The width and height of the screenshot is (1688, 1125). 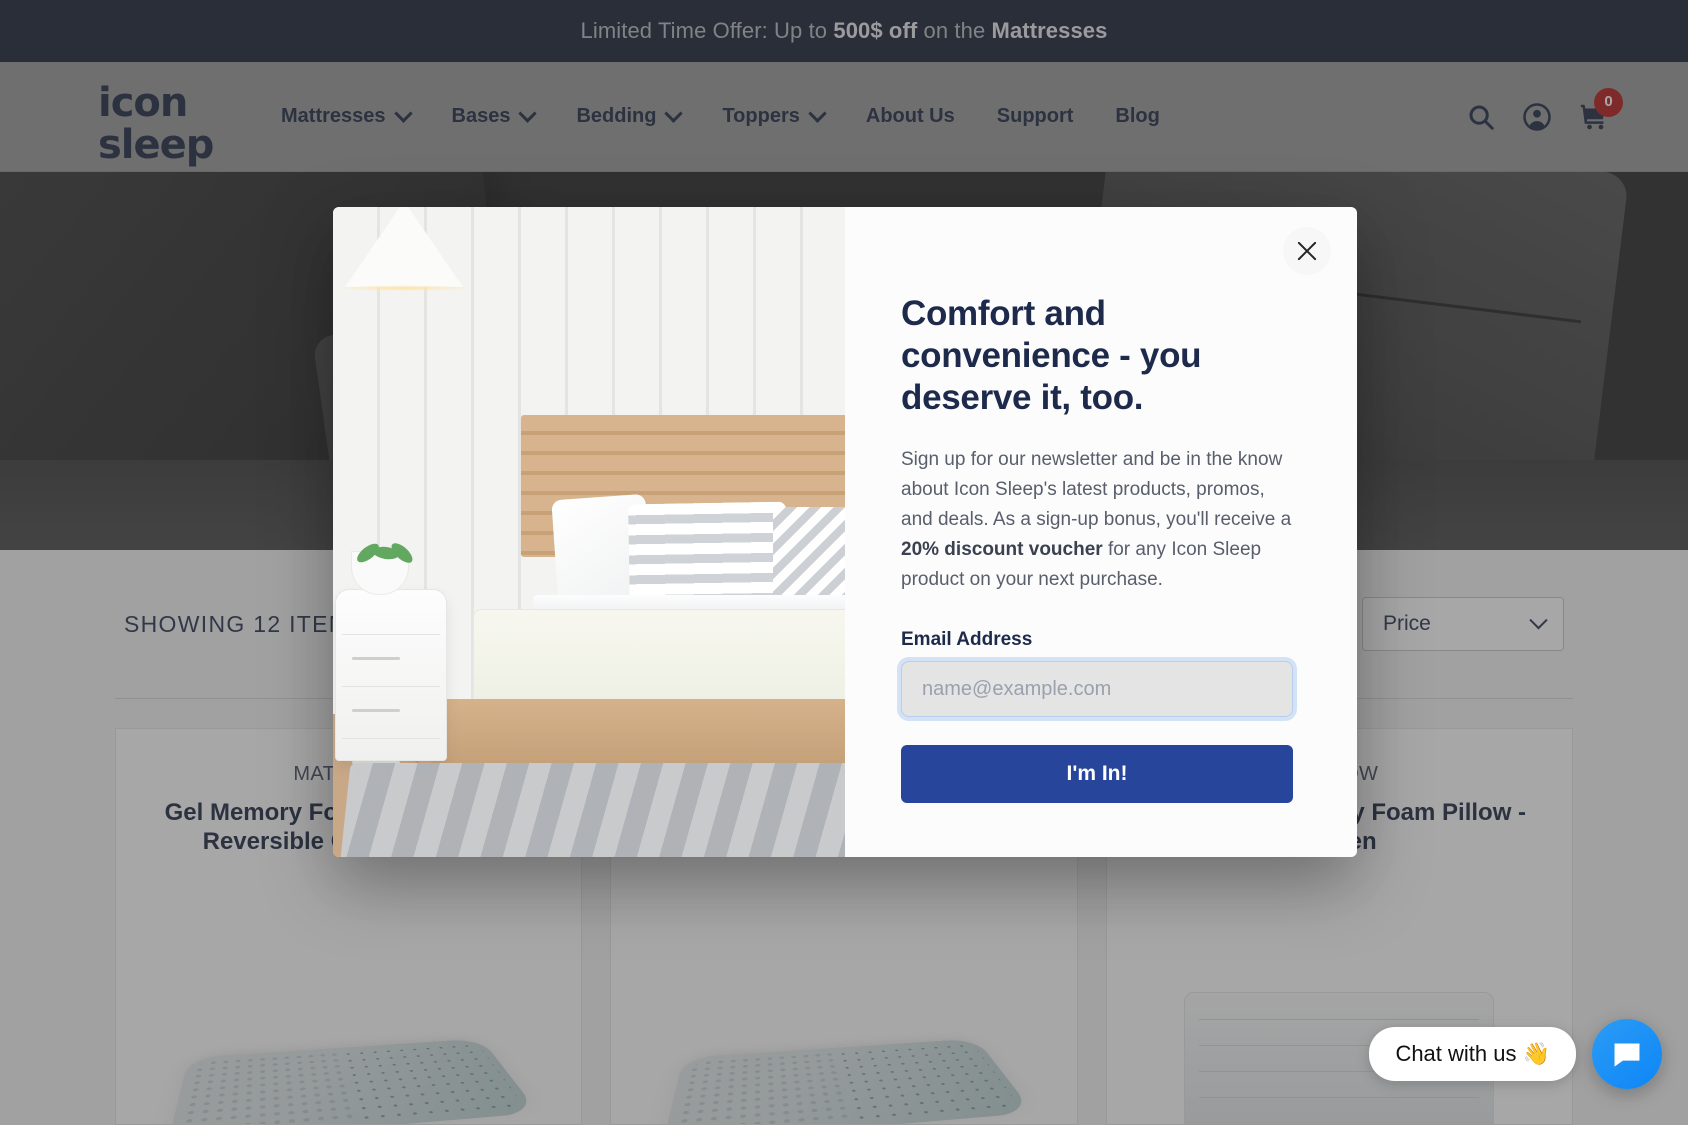 What do you see at coordinates (638, 735) in the screenshot?
I see `bed-frame` at bounding box center [638, 735].